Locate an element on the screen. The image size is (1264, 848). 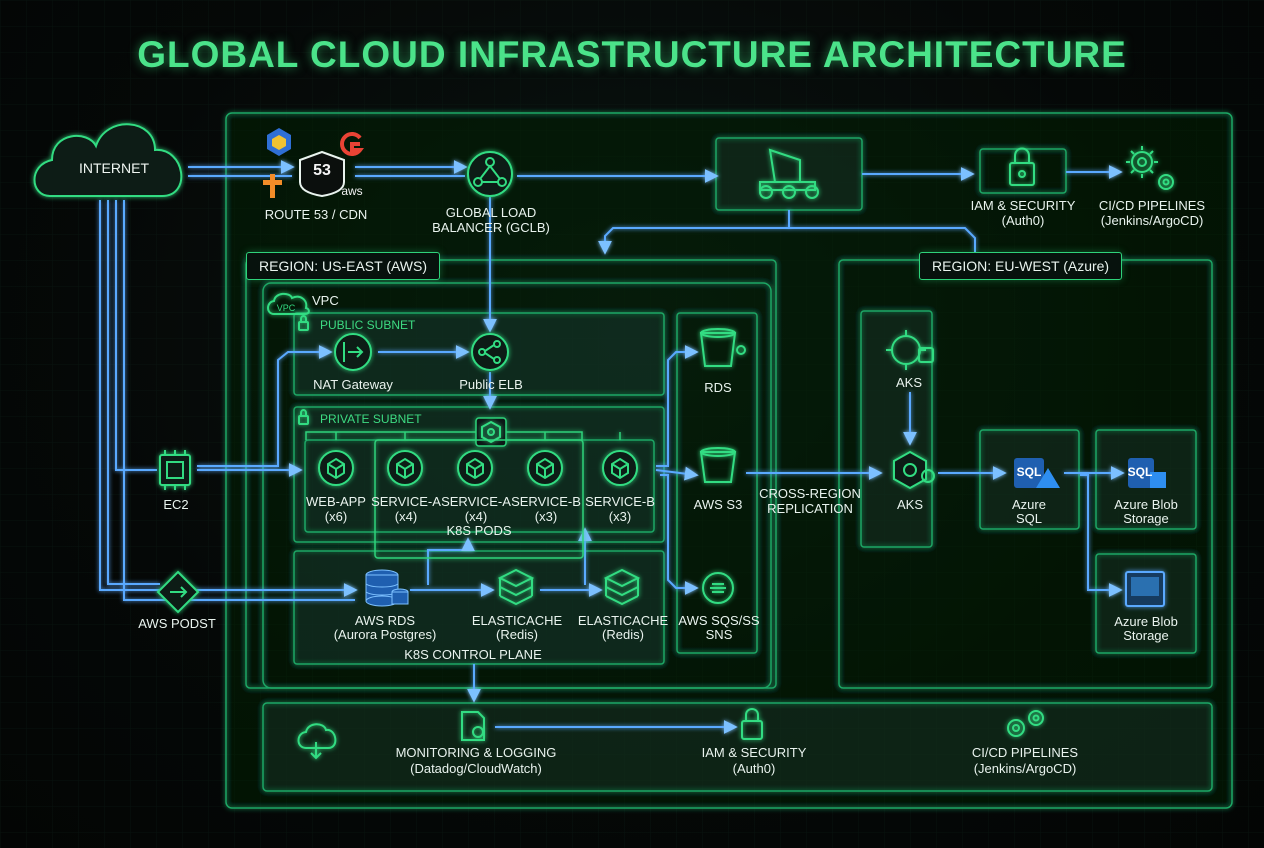
public-subnet-label: PUBLIC SUBNET is located at coordinates (368, 325).